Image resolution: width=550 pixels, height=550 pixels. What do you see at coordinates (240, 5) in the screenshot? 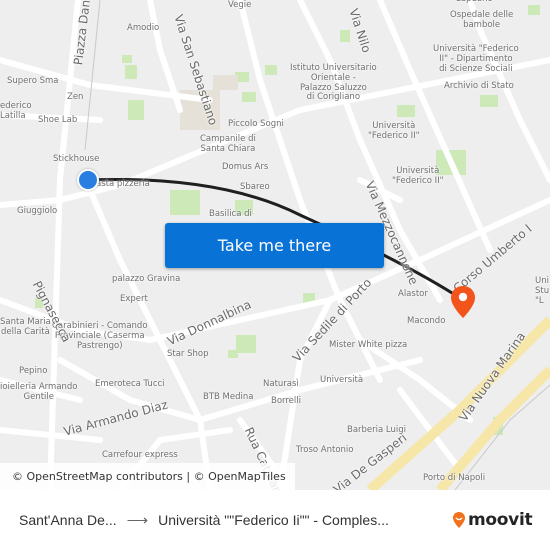
I see `place-label: Vegie` at bounding box center [240, 5].